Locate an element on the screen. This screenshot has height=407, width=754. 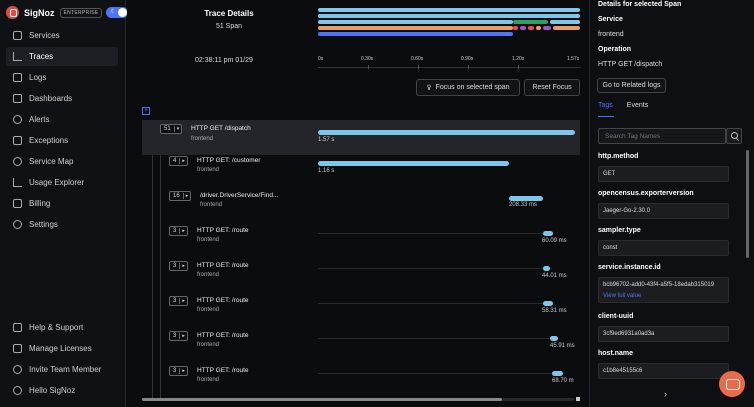
span-duration: 208.33 ms is located at coordinates (523, 205).